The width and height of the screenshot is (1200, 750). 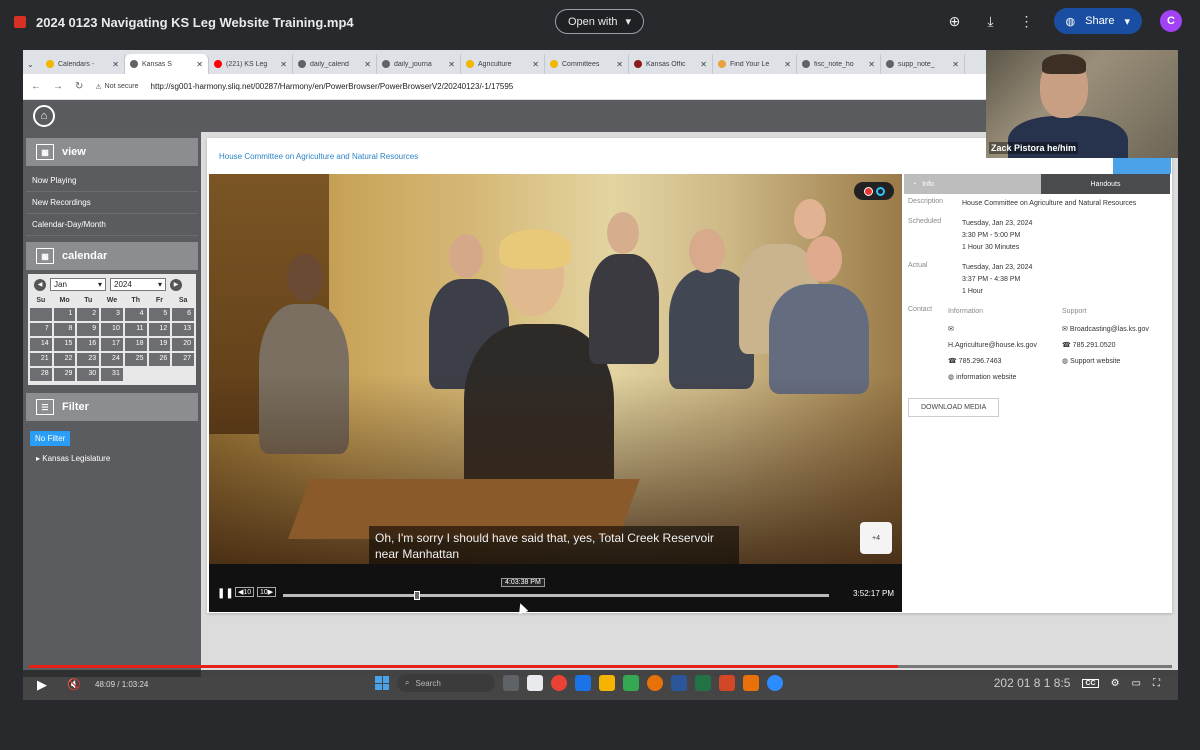 What do you see at coordinates (112, 344) in the screenshot?
I see `calendar-day: 17` at bounding box center [112, 344].